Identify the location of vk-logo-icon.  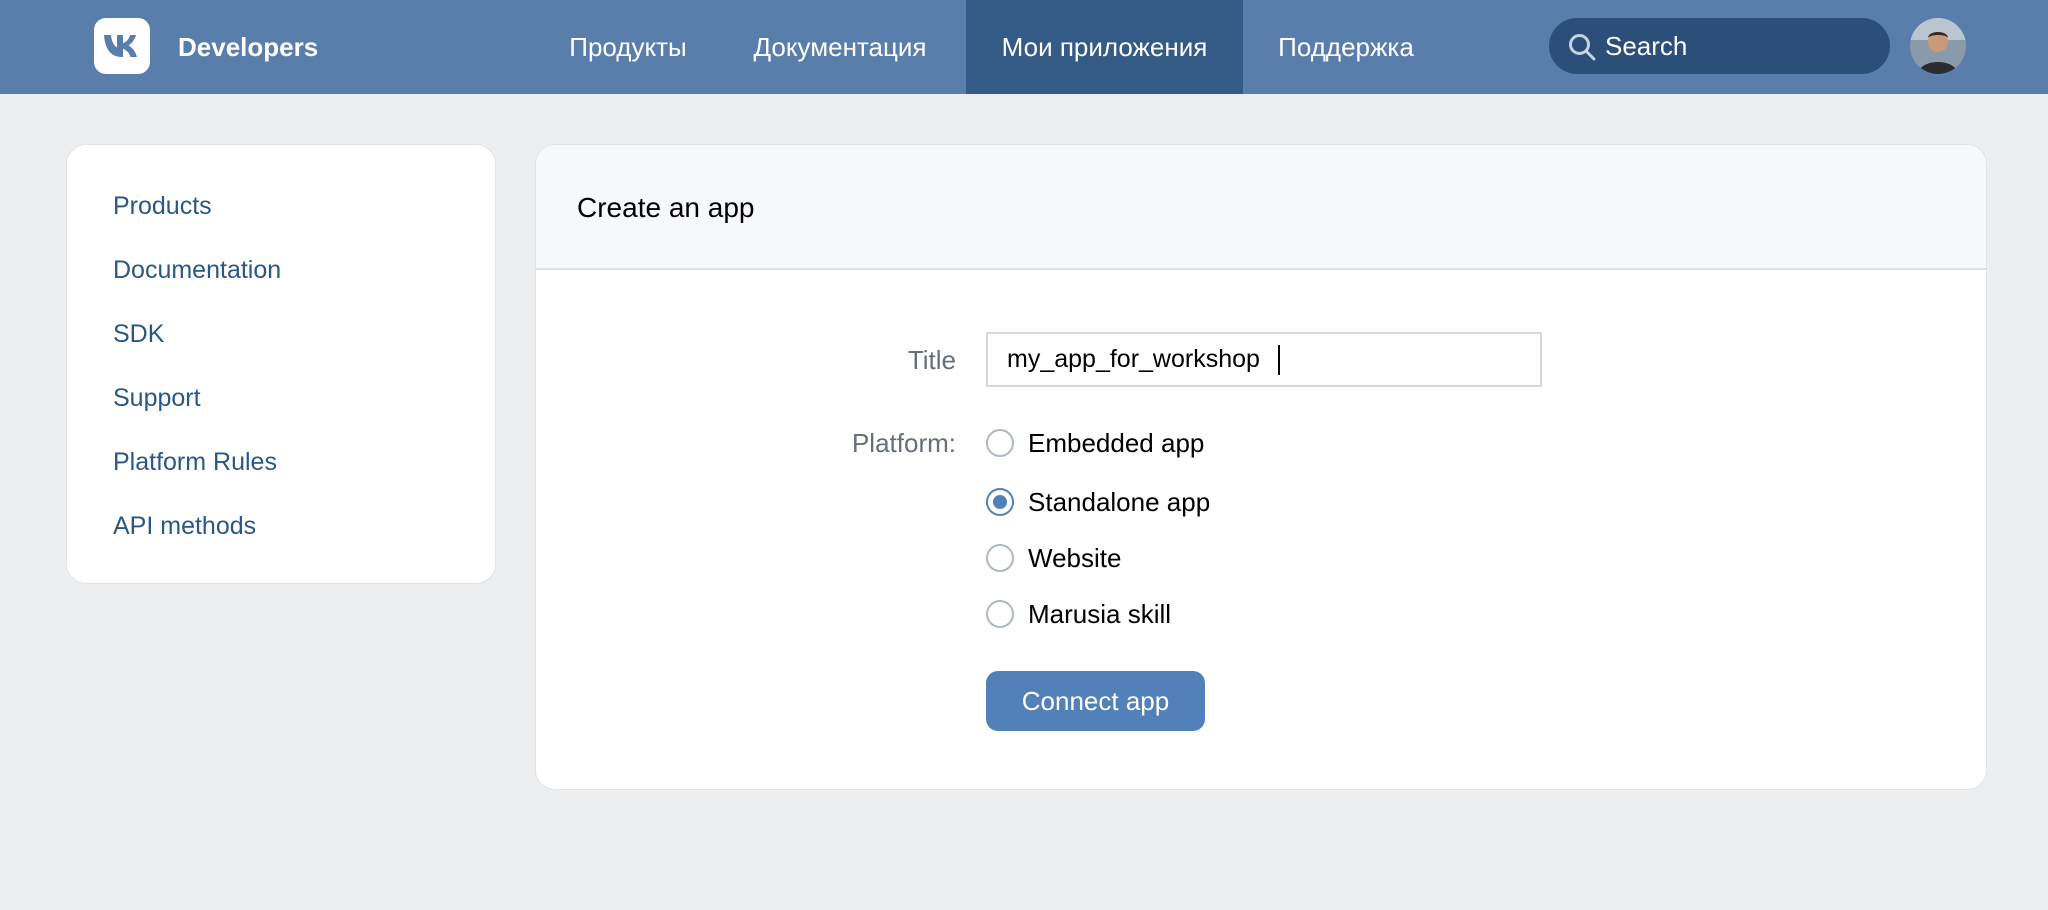
(122, 46).